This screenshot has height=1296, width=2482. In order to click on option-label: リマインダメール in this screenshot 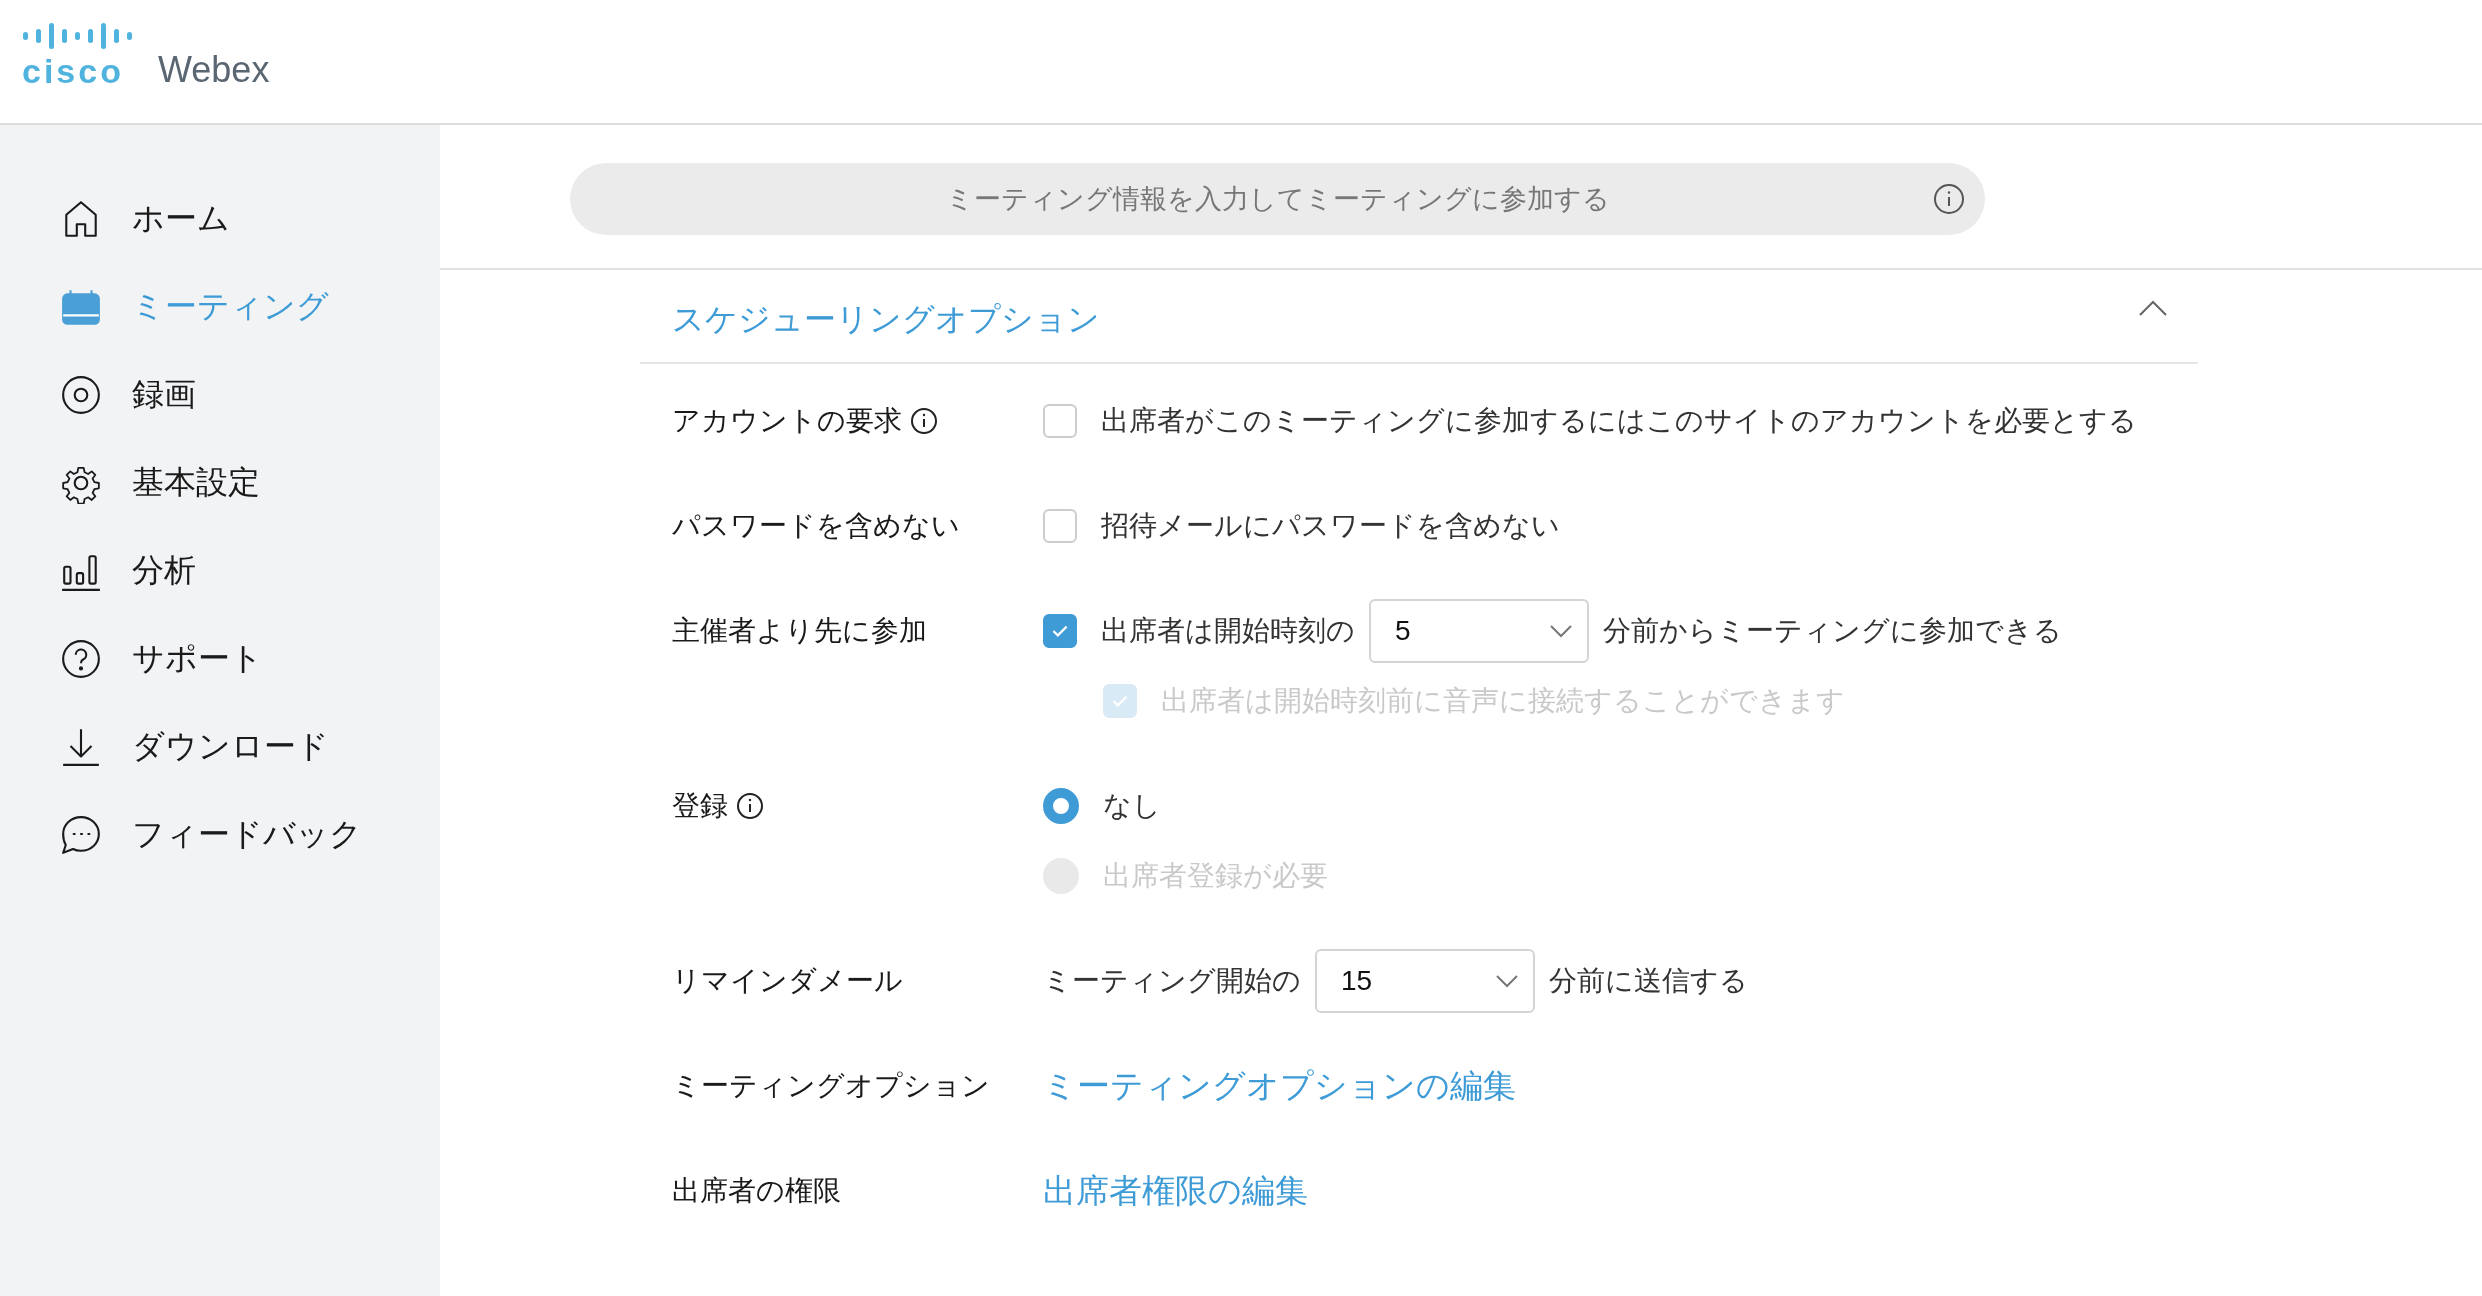, I will do `click(787, 981)`.